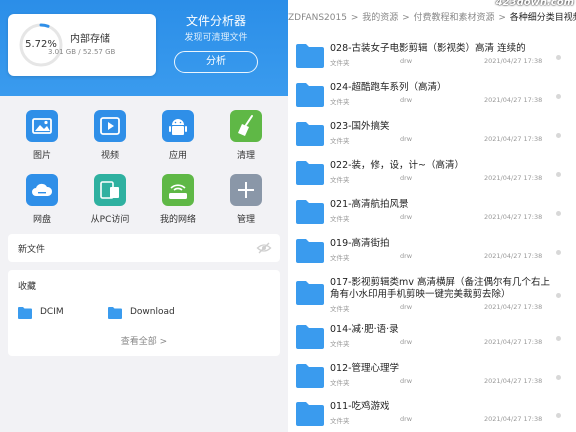 The width and height of the screenshot is (576, 432). I want to click on category-images: 图片, so click(42, 132).